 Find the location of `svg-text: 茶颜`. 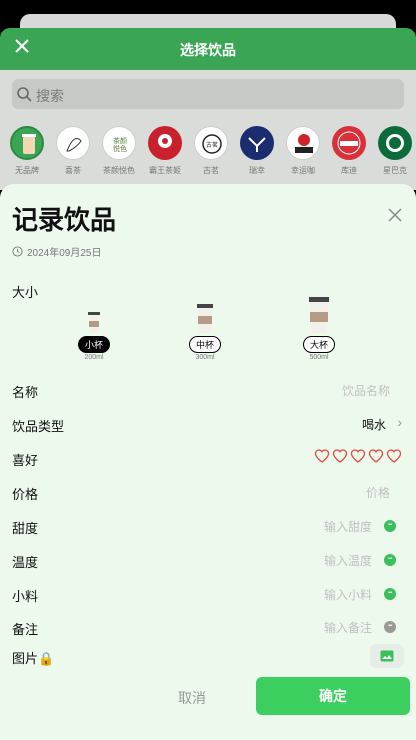

svg-text: 茶颜 is located at coordinates (120, 140).